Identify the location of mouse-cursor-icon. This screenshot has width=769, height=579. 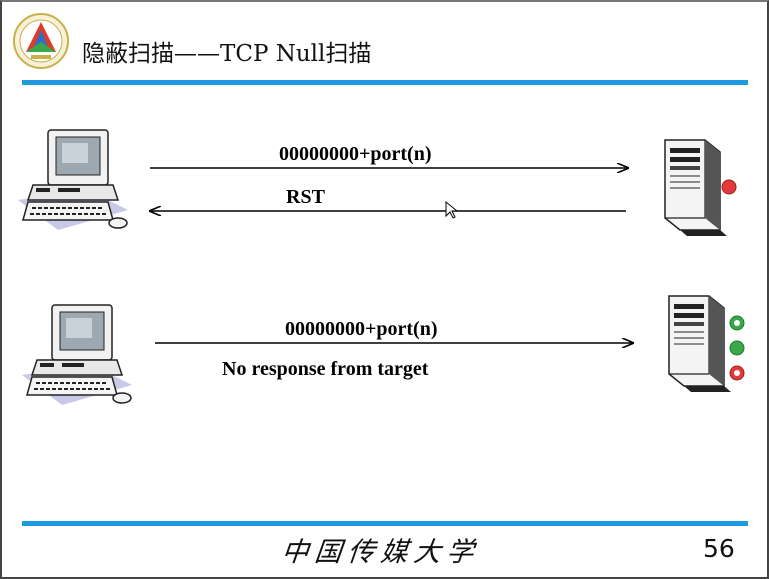
(452, 209).